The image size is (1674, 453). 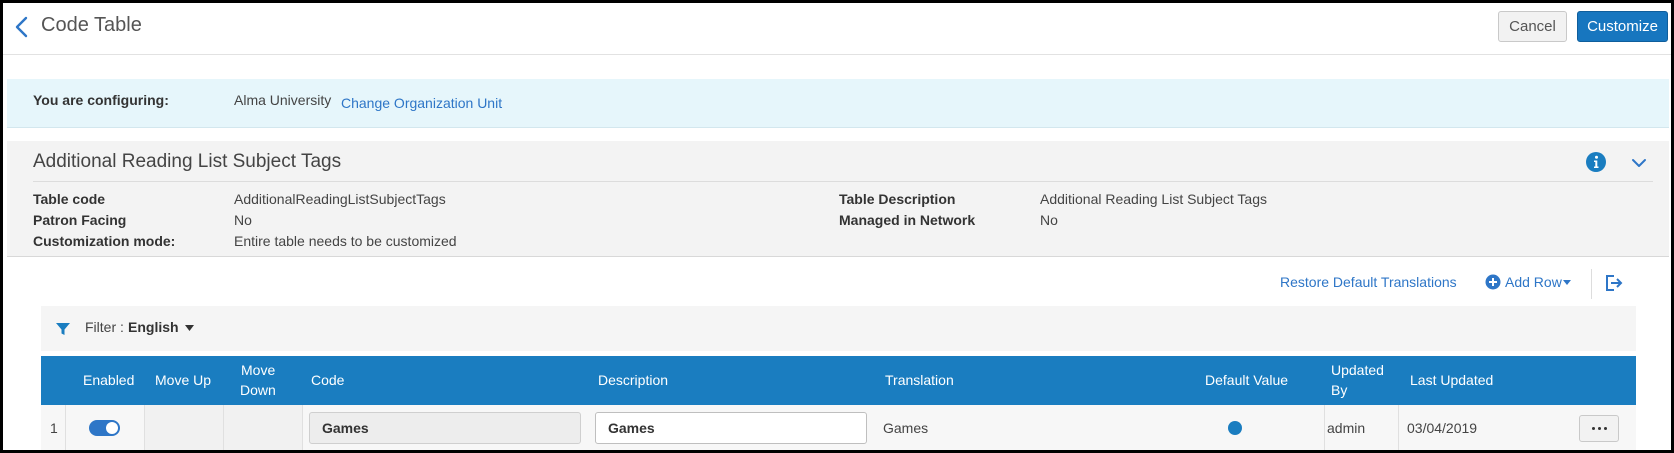 What do you see at coordinates (445, 428) in the screenshot?
I see `code-field: Games` at bounding box center [445, 428].